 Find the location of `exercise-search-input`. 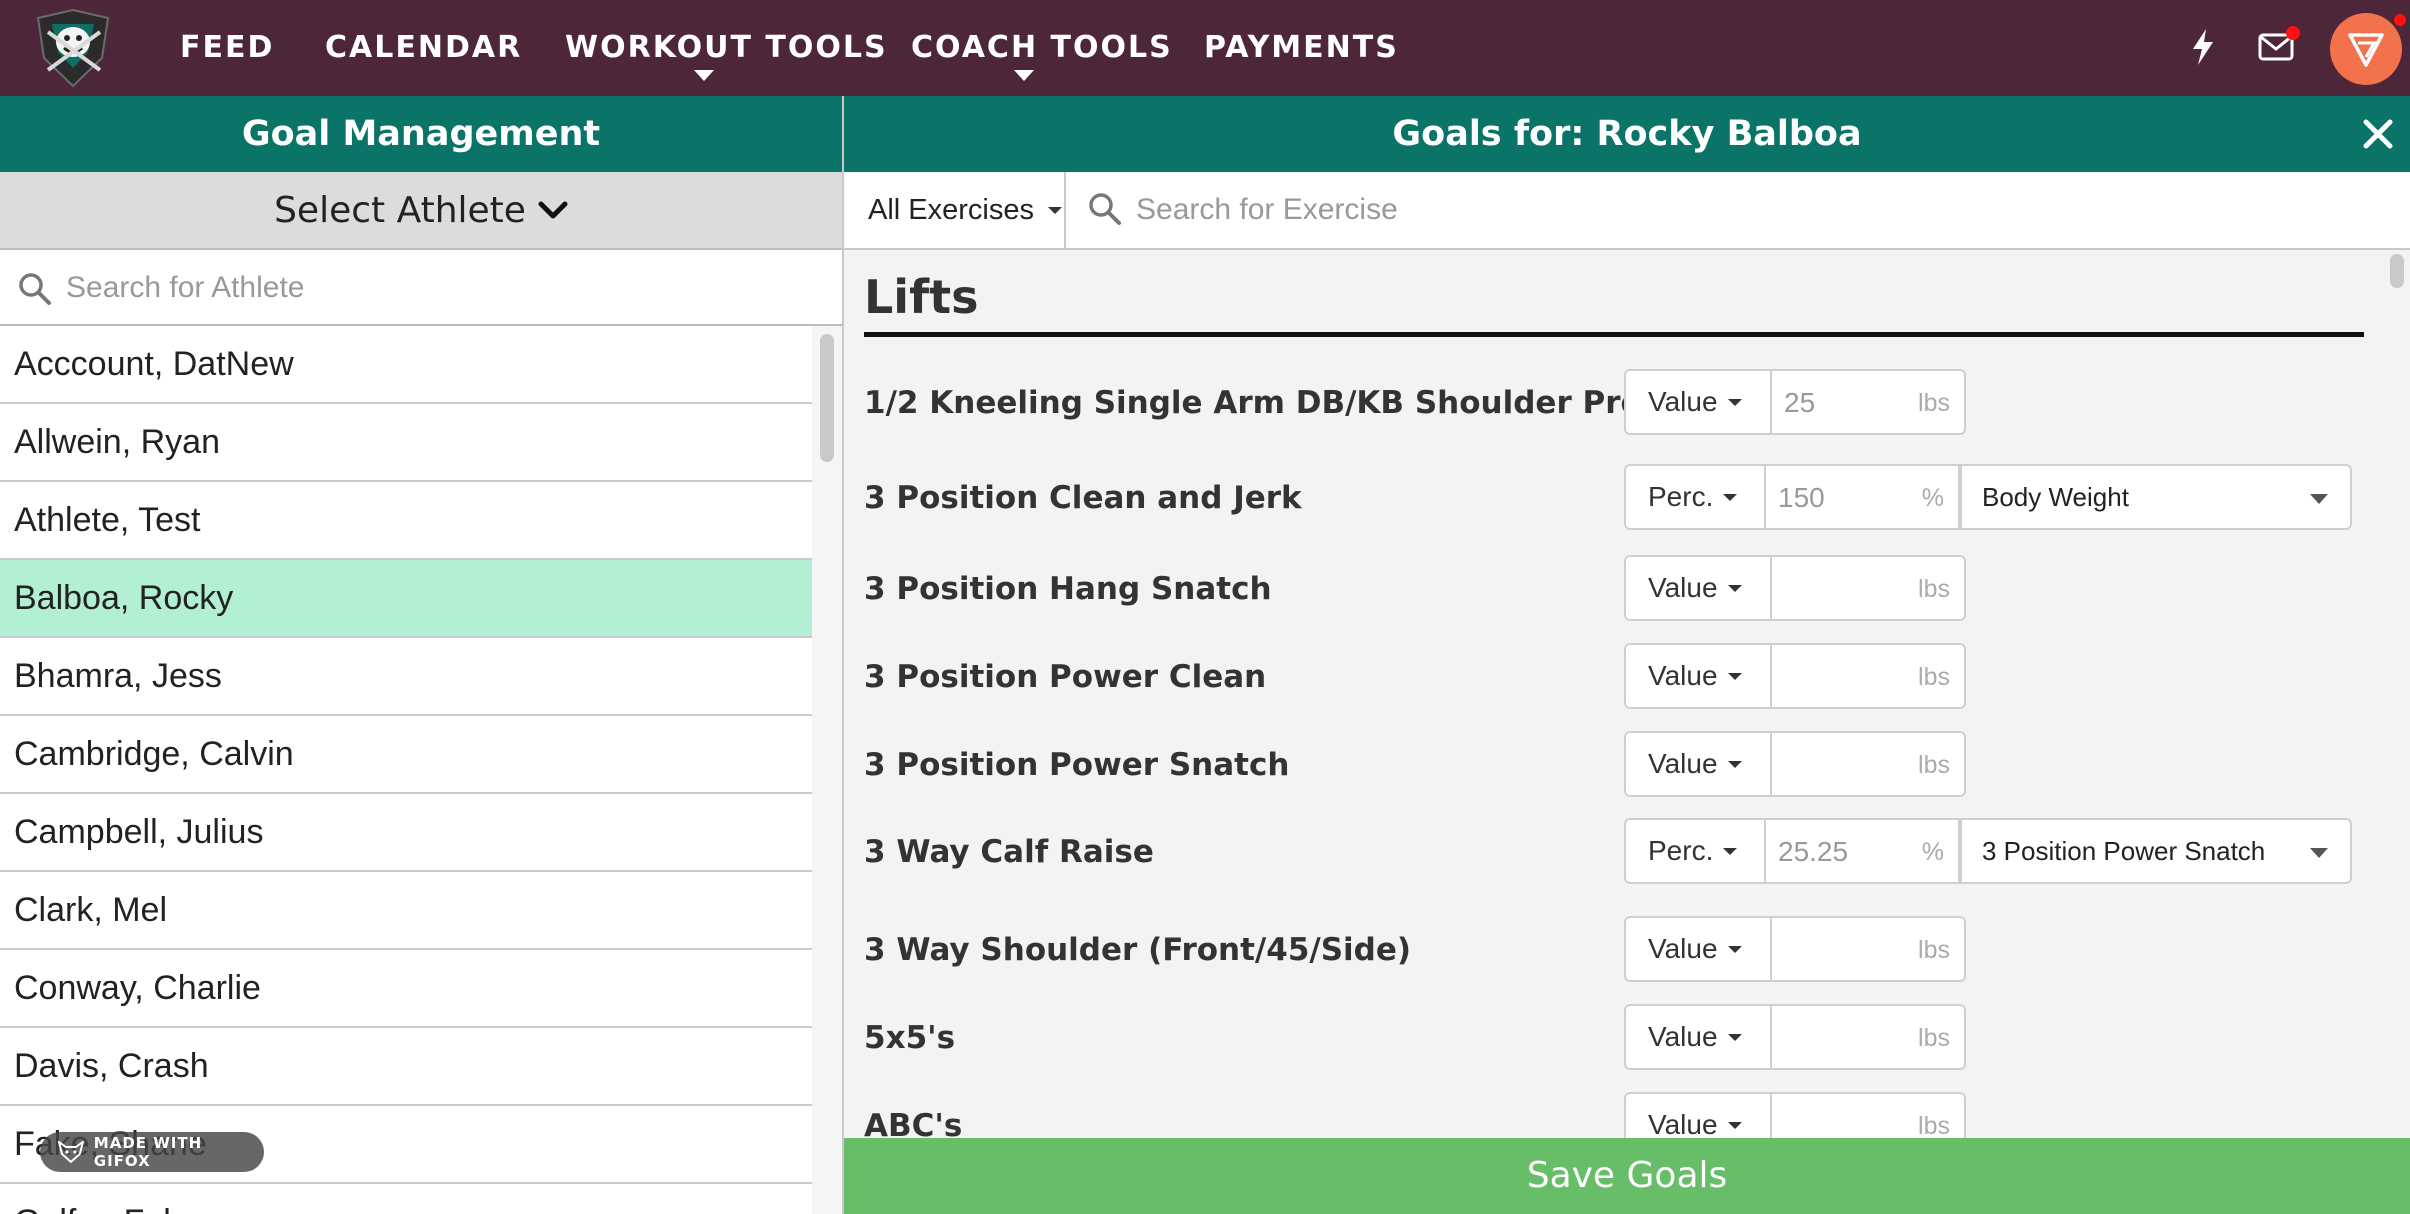

exercise-search-input is located at coordinates (1736, 210).